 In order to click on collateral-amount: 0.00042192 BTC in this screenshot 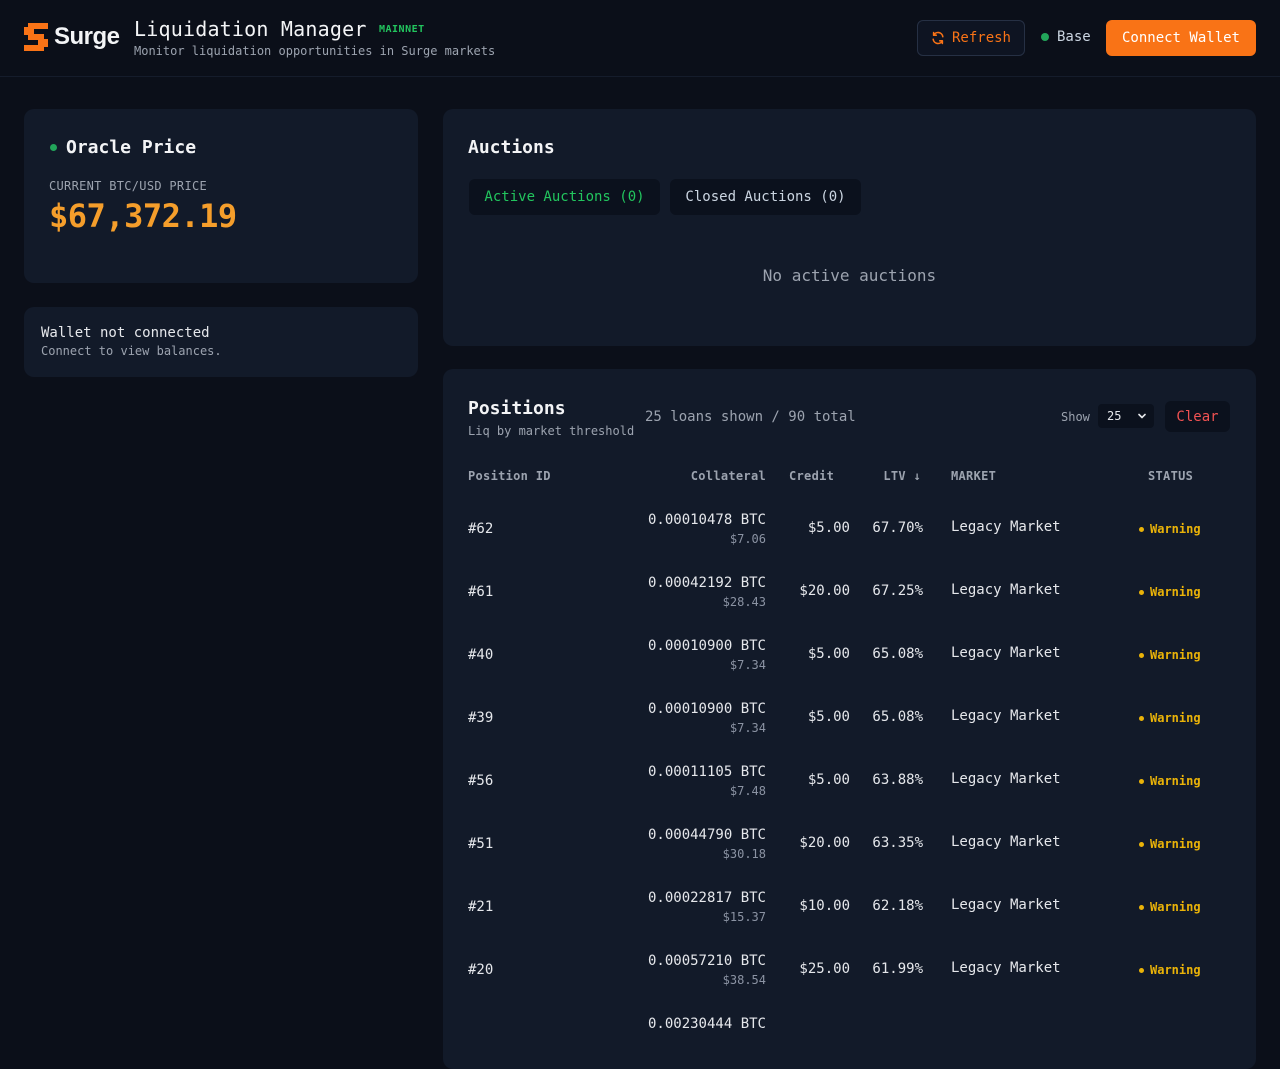, I will do `click(706, 583)`.